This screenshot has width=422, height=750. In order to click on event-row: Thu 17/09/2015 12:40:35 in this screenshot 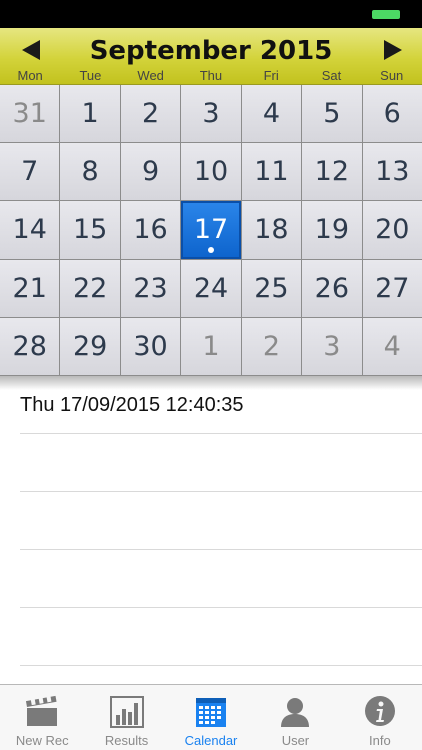, I will do `click(221, 405)`.